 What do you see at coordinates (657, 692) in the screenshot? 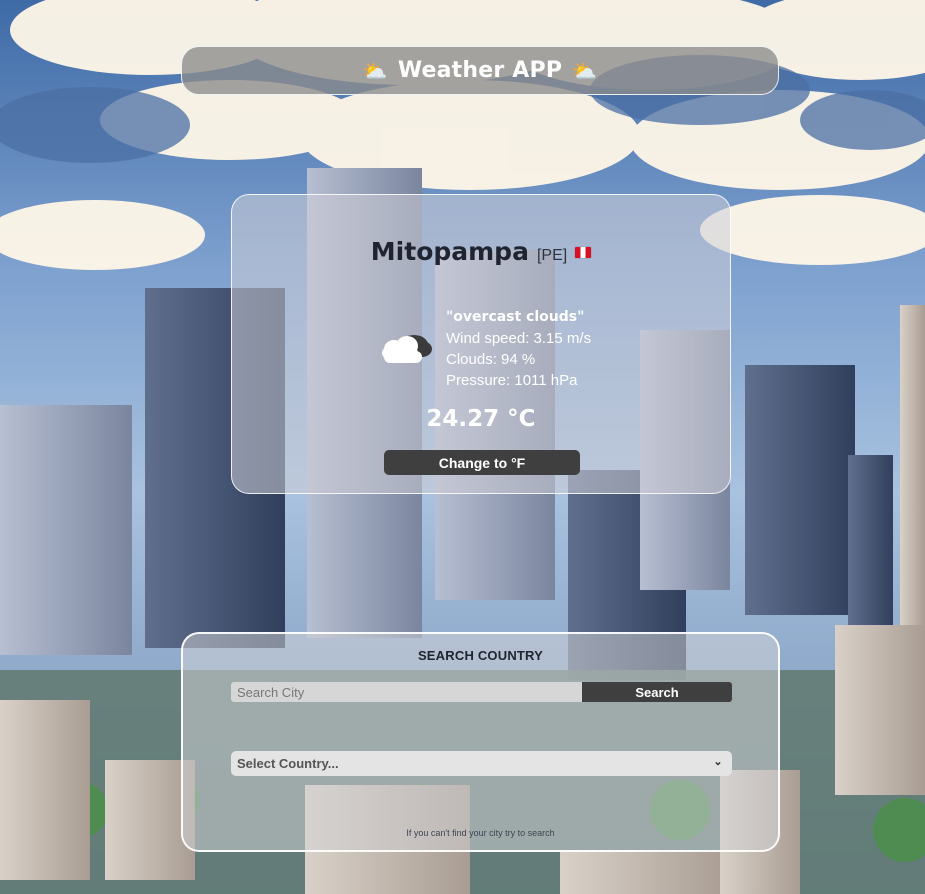
I see `search-button: Search` at bounding box center [657, 692].